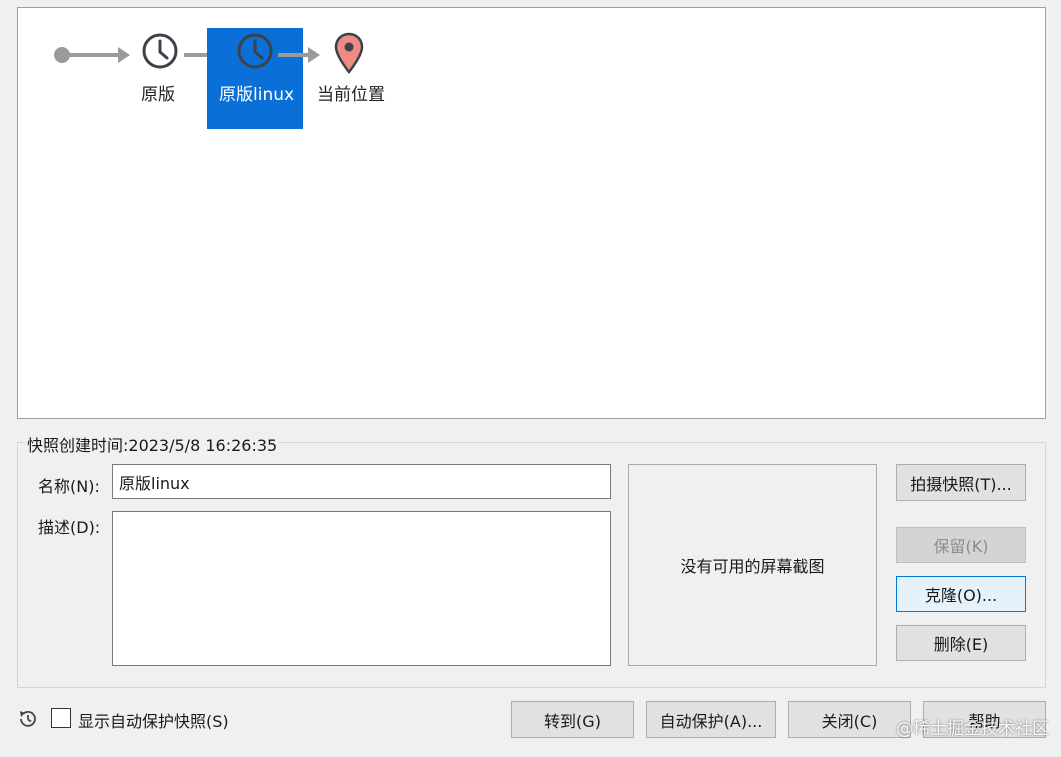  Describe the element at coordinates (349, 53) in the screenshot. I see `location-pin-icon` at that location.